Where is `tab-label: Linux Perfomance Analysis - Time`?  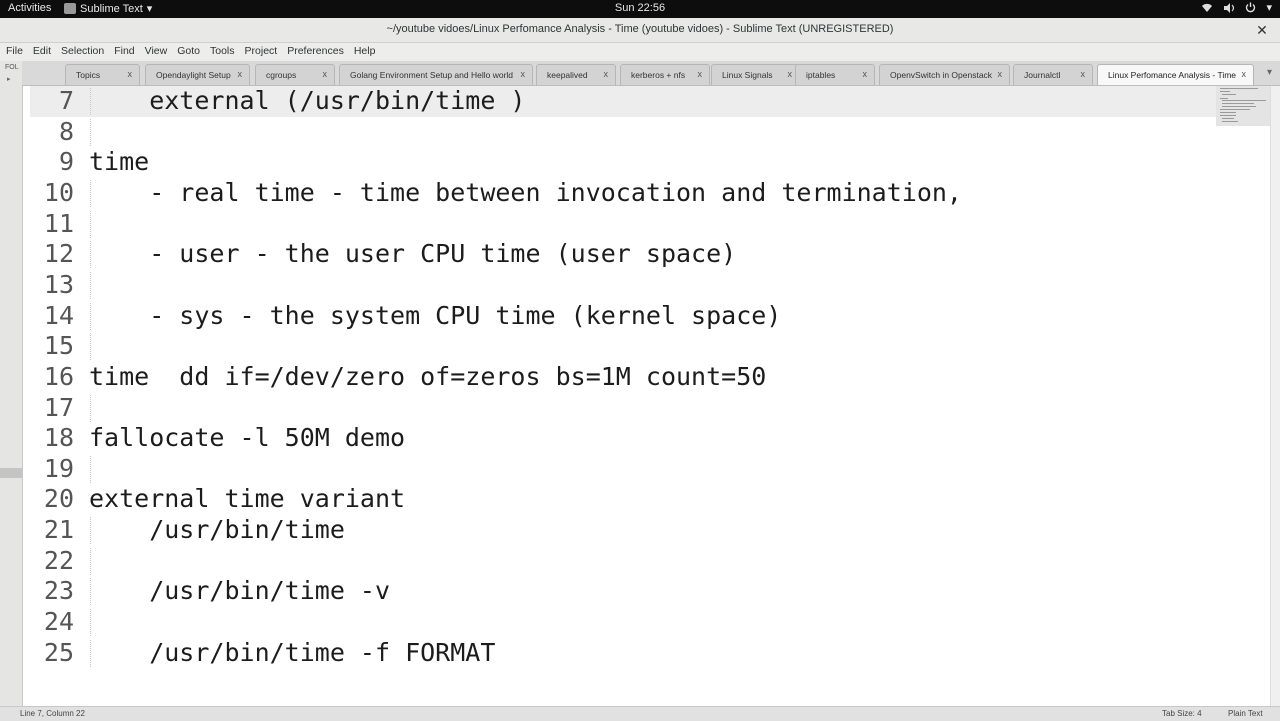 tab-label: Linux Perfomance Analysis - Time is located at coordinates (1172, 75).